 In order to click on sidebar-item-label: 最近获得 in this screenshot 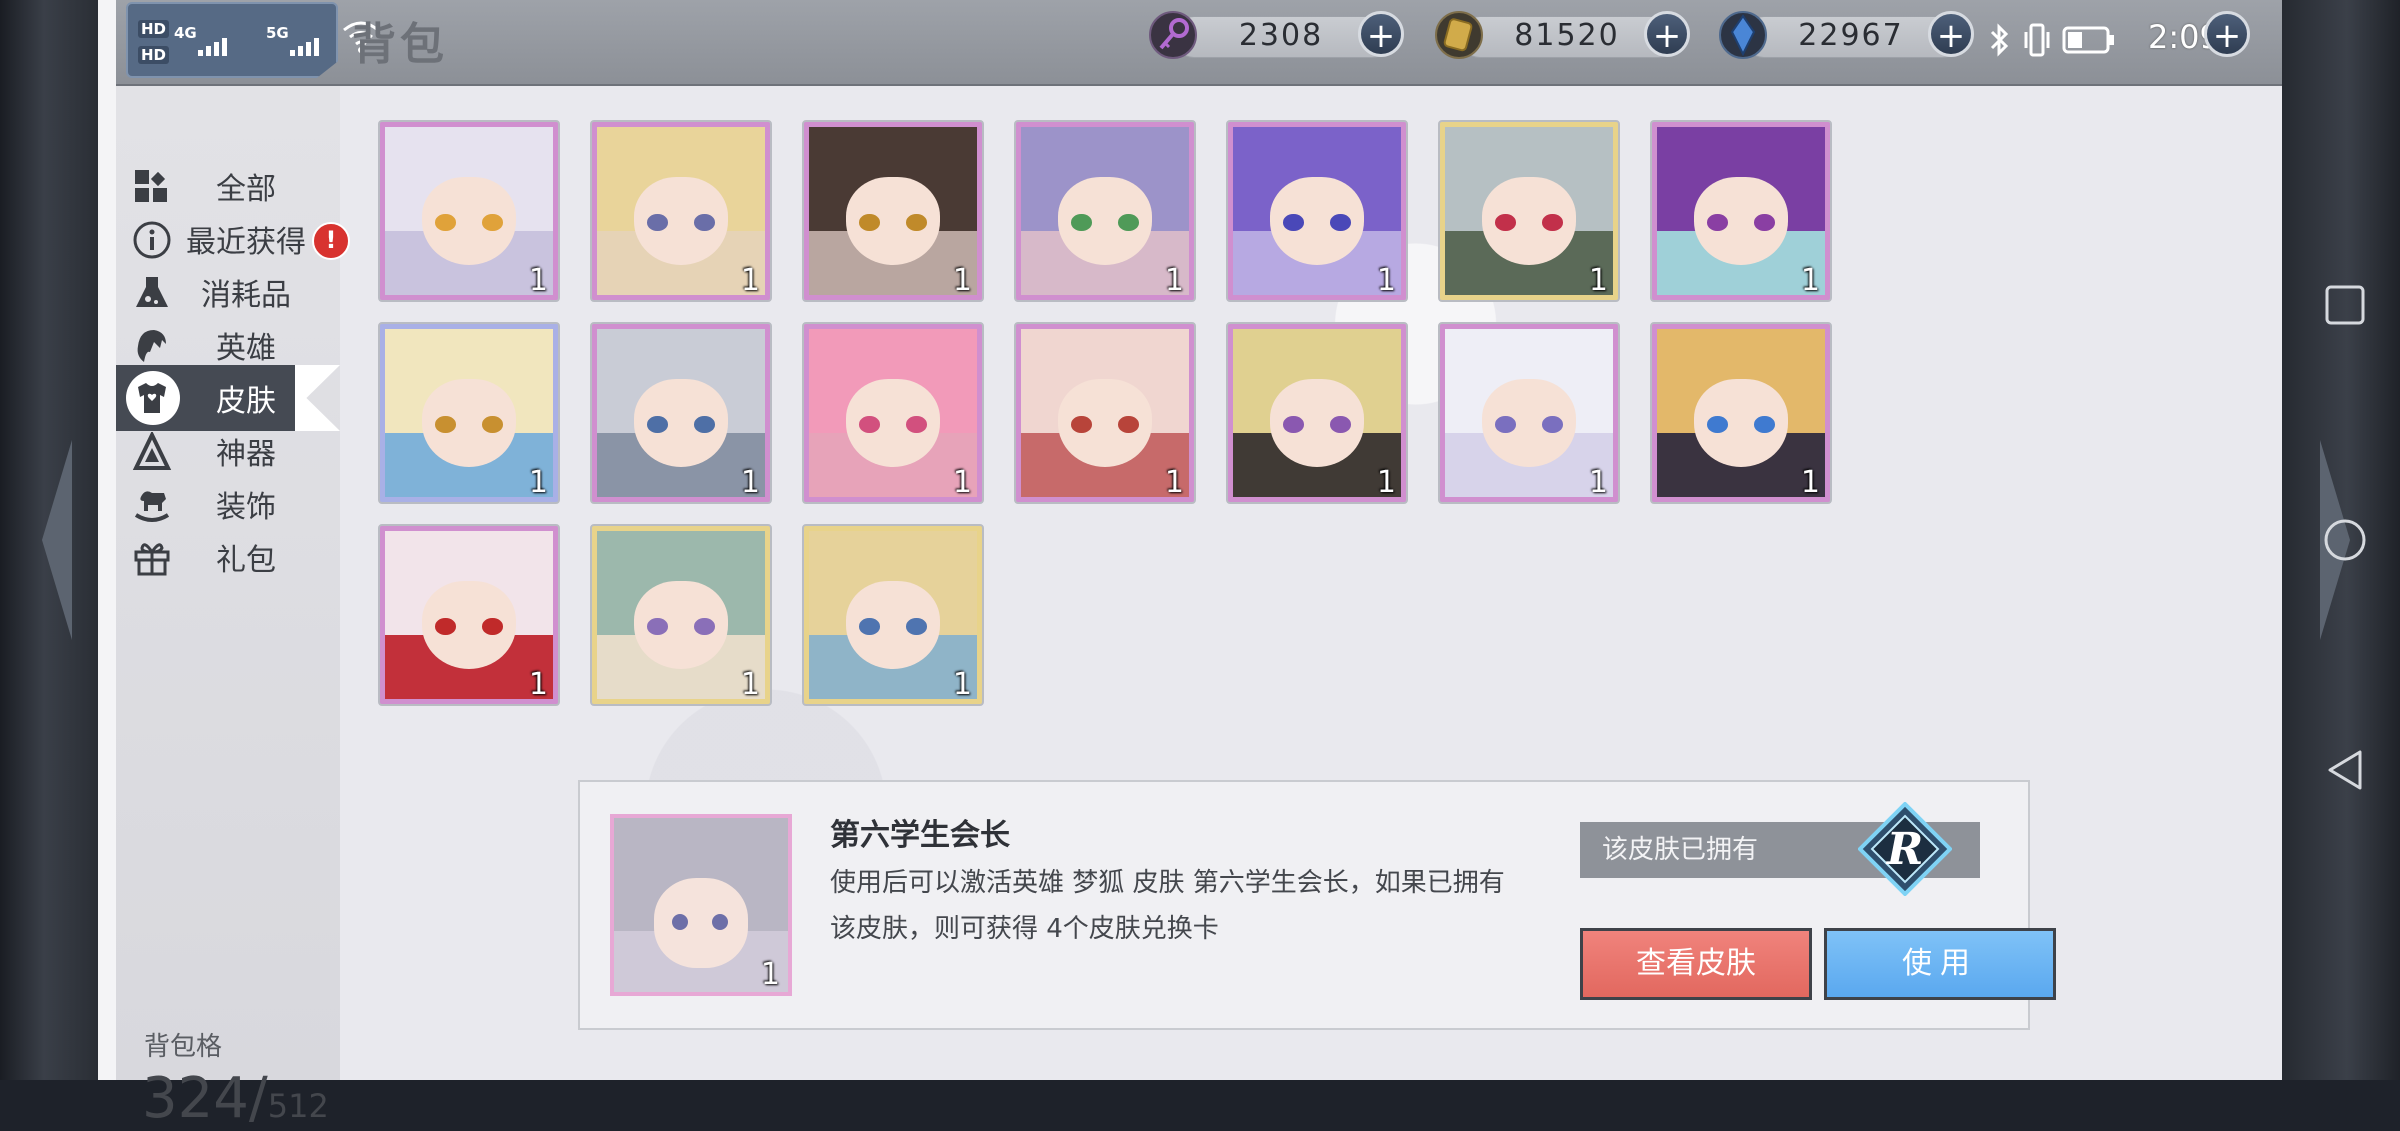, I will do `click(246, 242)`.